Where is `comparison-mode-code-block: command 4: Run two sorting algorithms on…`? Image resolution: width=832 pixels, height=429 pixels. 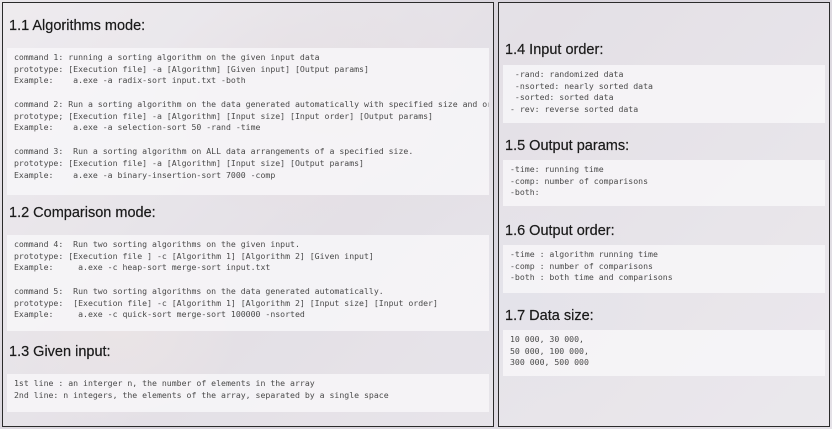
comparison-mode-code-block: command 4: Run two sorting algorithms on… is located at coordinates (248, 283).